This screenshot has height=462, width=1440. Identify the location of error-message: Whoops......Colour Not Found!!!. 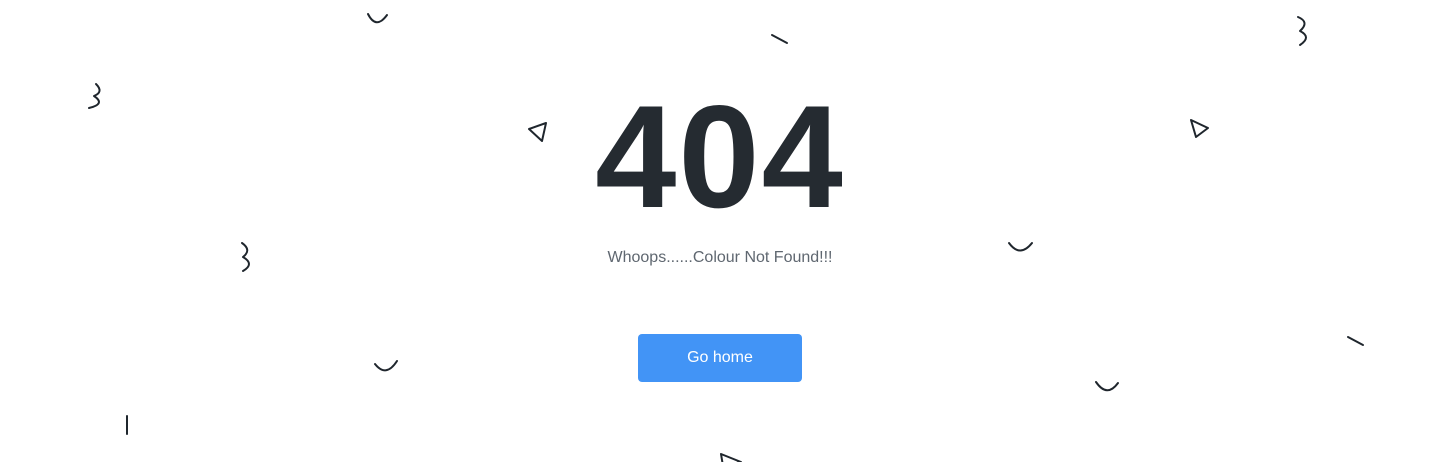
(720, 257).